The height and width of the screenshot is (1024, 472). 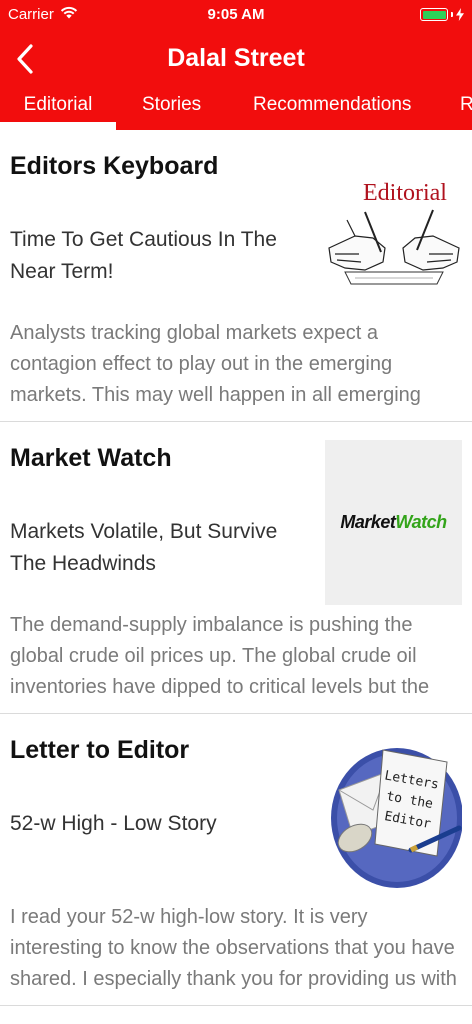 I want to click on tab-recommendations-label: Recommendations, so click(x=332, y=104).